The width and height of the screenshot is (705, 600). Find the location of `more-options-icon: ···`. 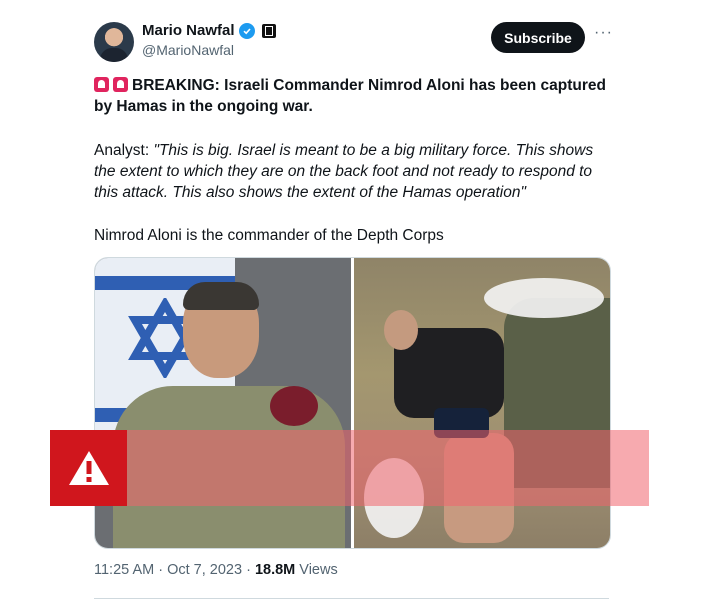

more-options-icon: ··· is located at coordinates (603, 33).